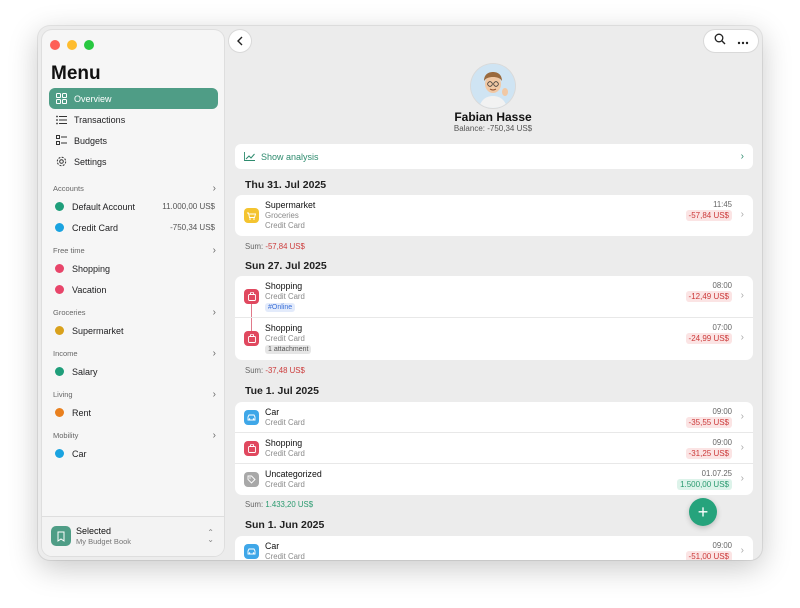  Describe the element at coordinates (708, 338) in the screenshot. I see `transaction-amount: -24,99 US$` at that location.